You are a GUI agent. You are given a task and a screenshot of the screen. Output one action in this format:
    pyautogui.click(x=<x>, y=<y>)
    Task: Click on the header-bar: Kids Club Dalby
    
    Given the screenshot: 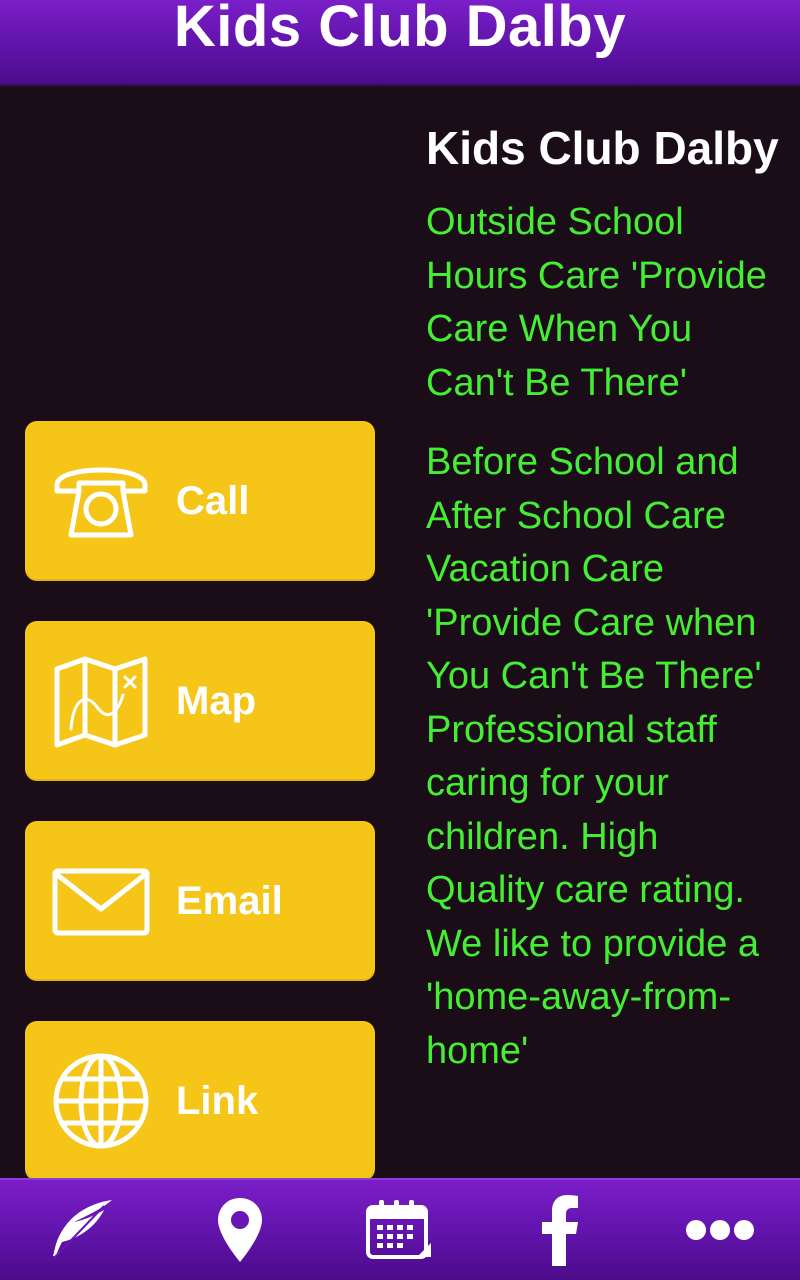 What is the action you would take?
    pyautogui.click(x=400, y=43)
    